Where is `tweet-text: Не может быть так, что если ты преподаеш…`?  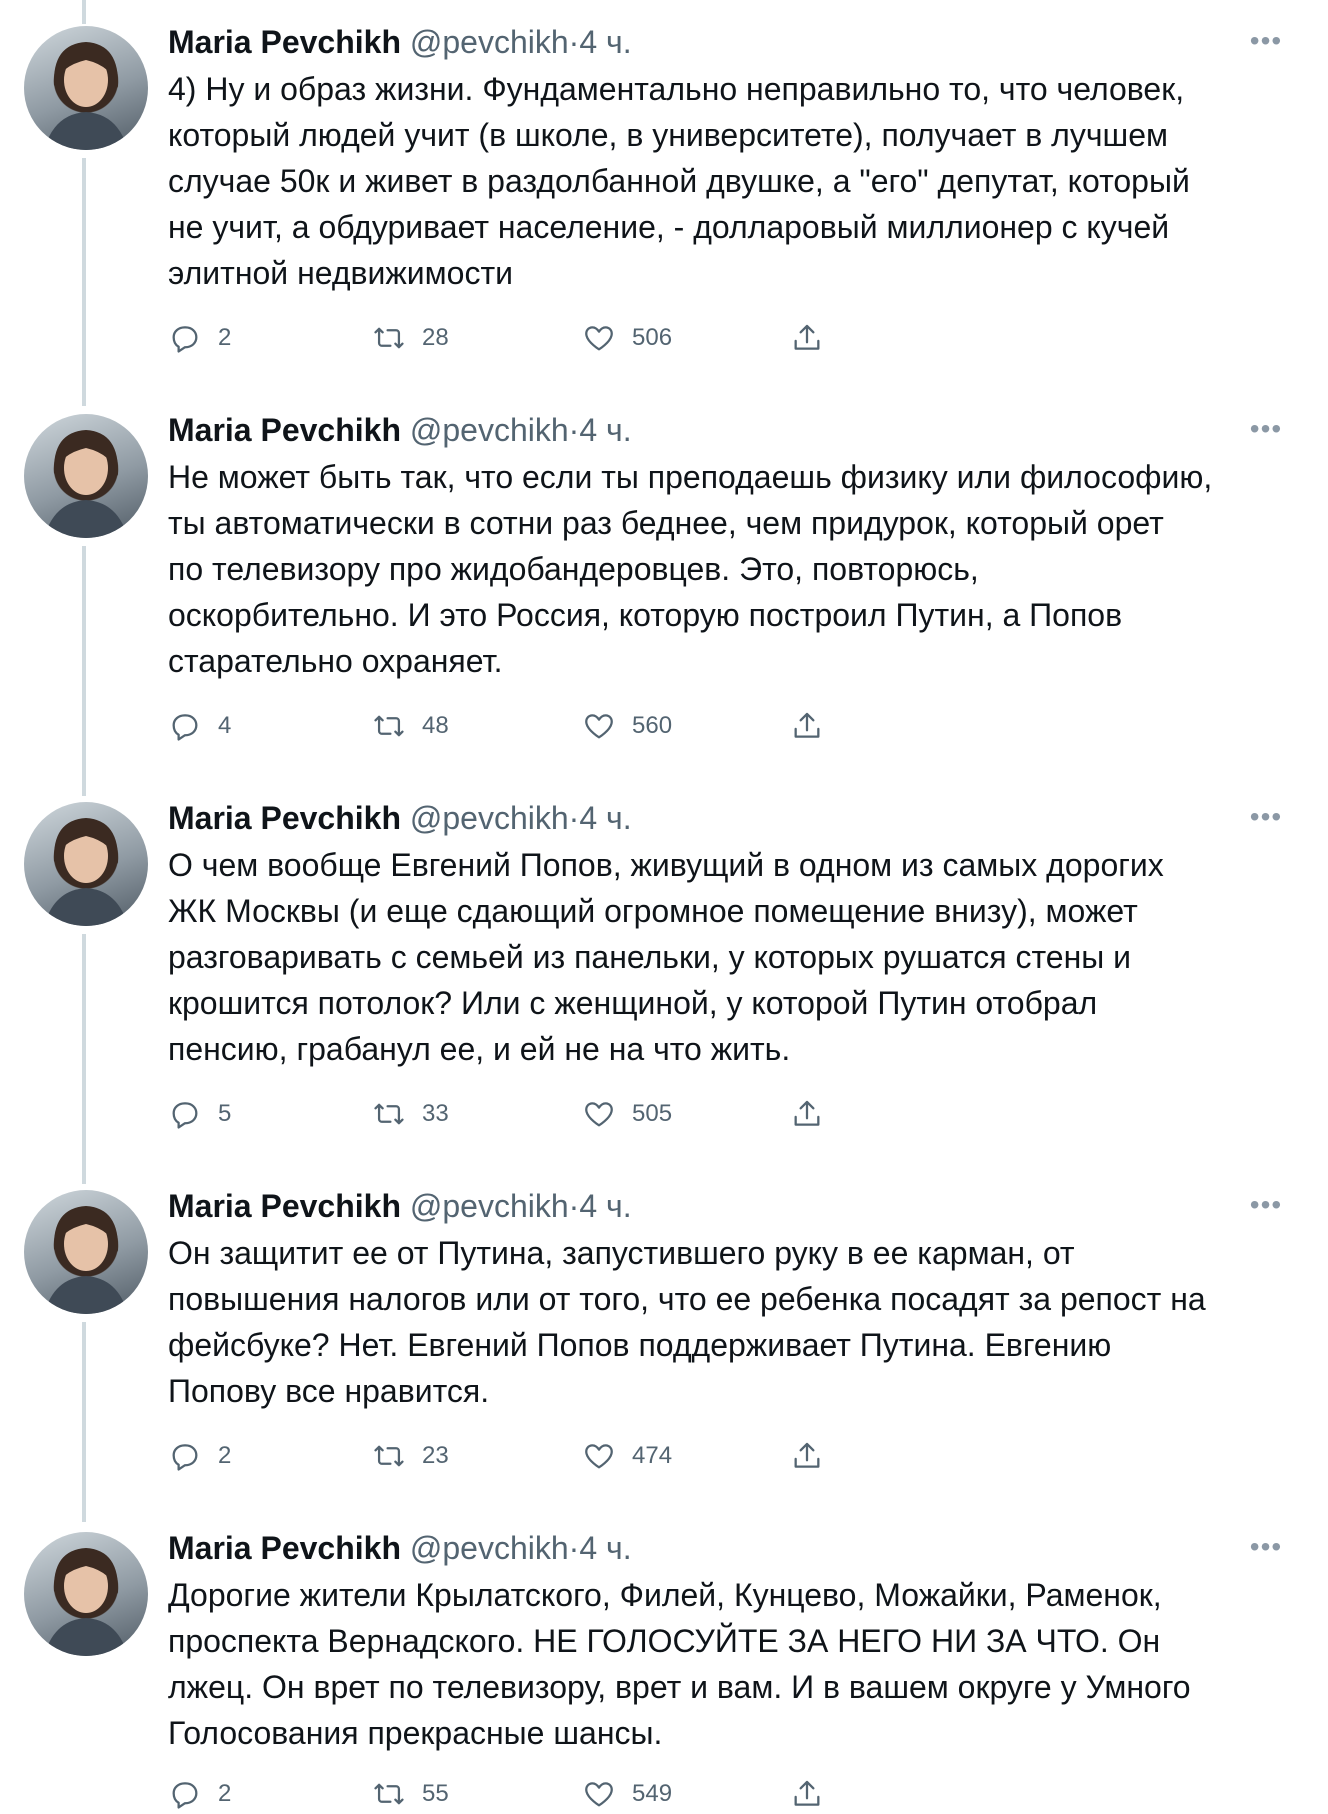 tweet-text: Не может быть так, что если ты преподаеш… is located at coordinates (690, 569).